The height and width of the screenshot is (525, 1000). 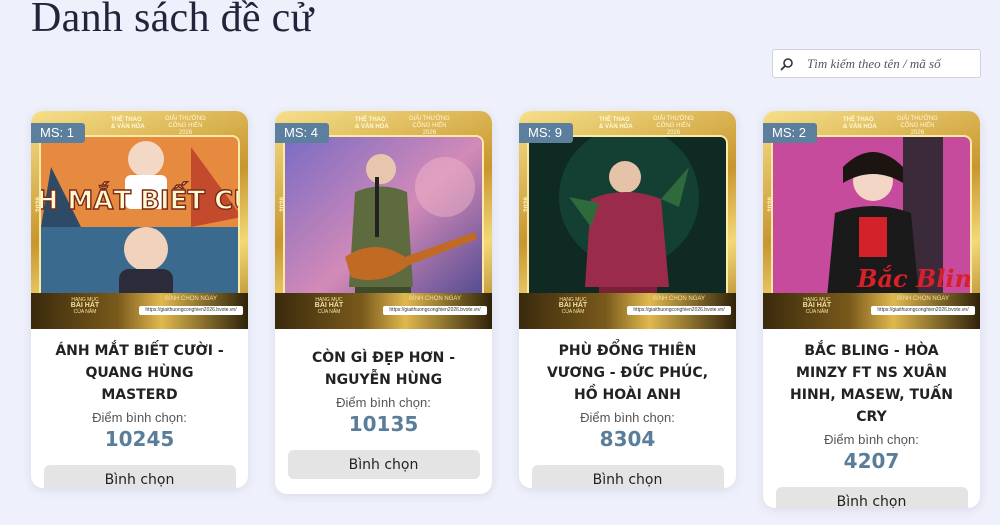 What do you see at coordinates (139, 373) in the screenshot?
I see `song-title: ÁNH MẮT BIẾT CƯỜI - QUANG HÙNG MASTERD` at bounding box center [139, 373].